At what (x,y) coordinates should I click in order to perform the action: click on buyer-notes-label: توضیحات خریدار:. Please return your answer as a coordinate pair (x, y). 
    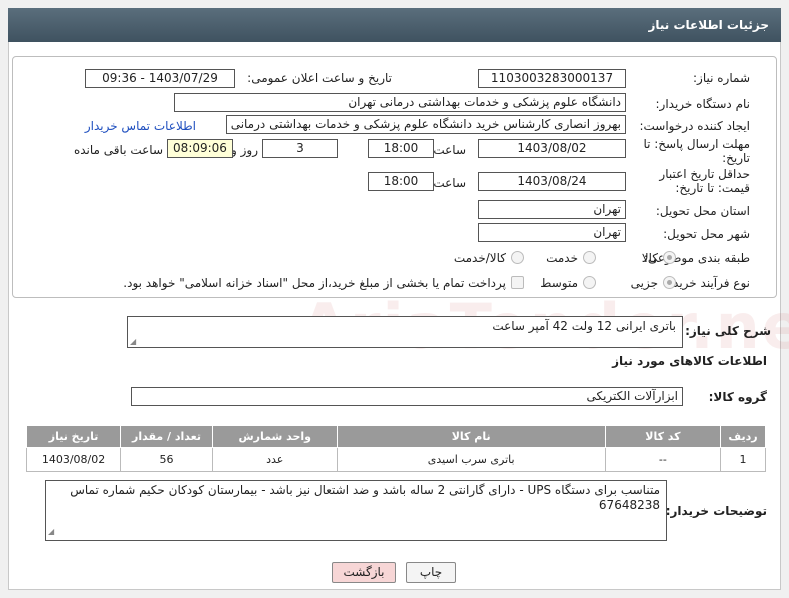
    Looking at the image, I should click on (716, 511).